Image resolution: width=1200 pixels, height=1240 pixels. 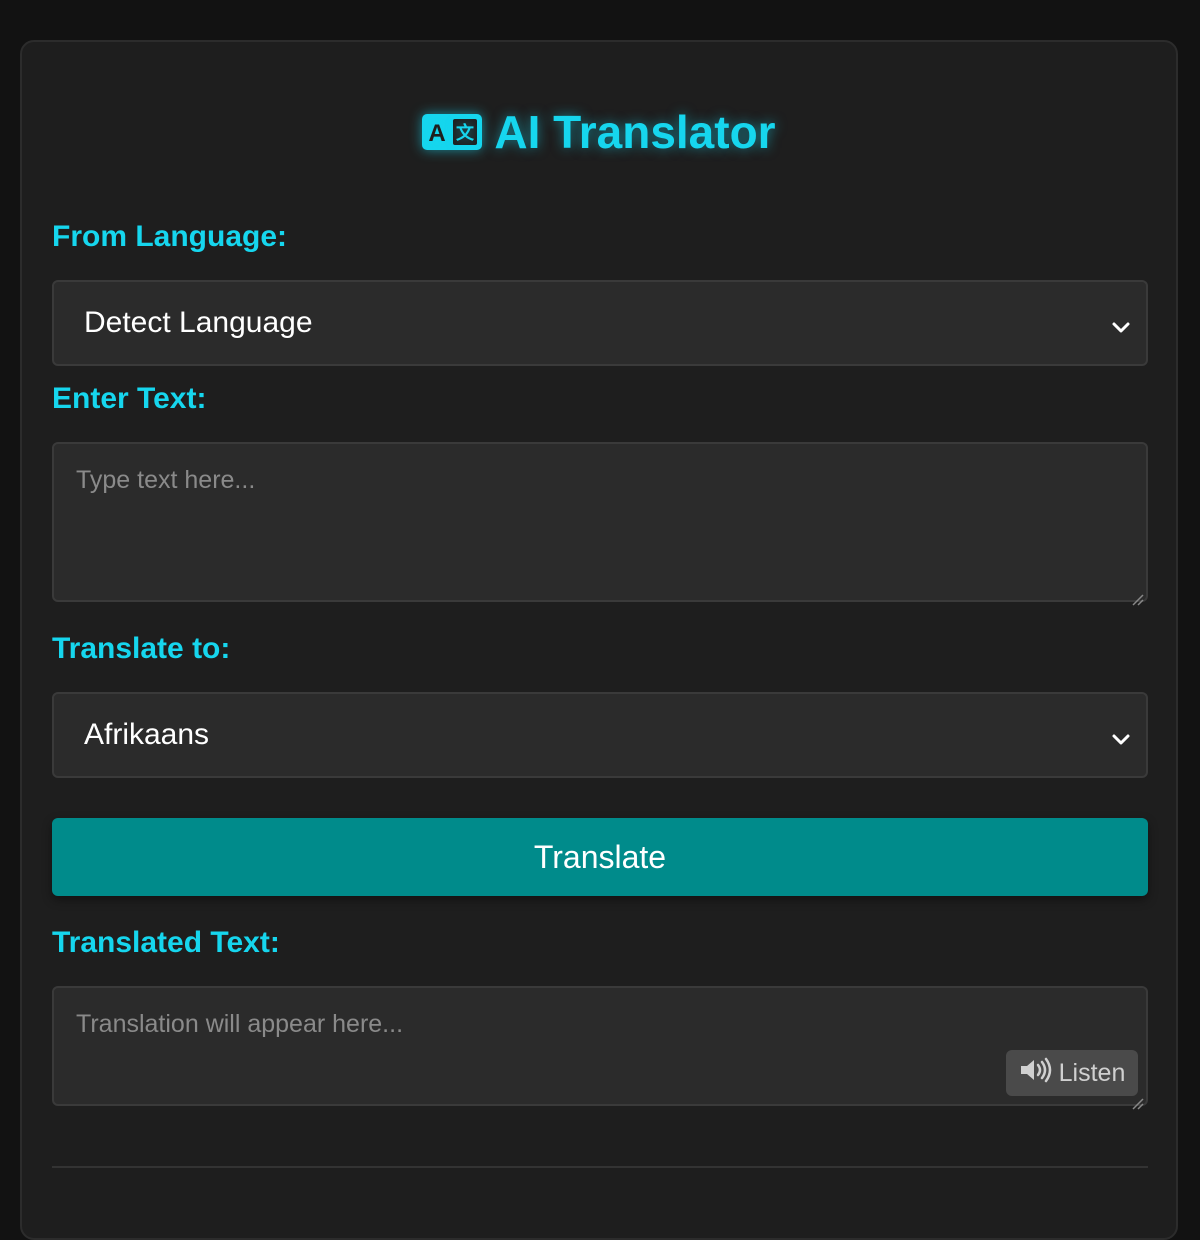 What do you see at coordinates (600, 1167) in the screenshot?
I see `divider` at bounding box center [600, 1167].